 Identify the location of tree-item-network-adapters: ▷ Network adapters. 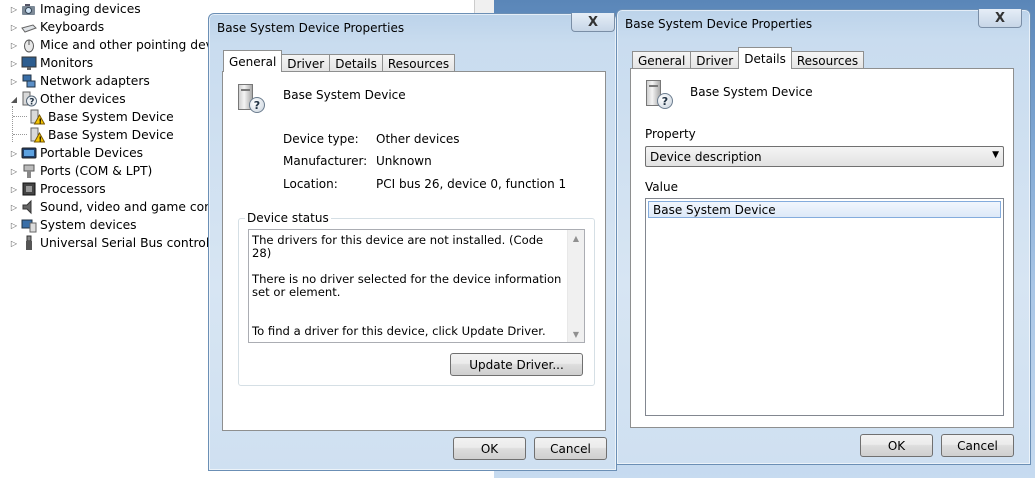
(80, 81).